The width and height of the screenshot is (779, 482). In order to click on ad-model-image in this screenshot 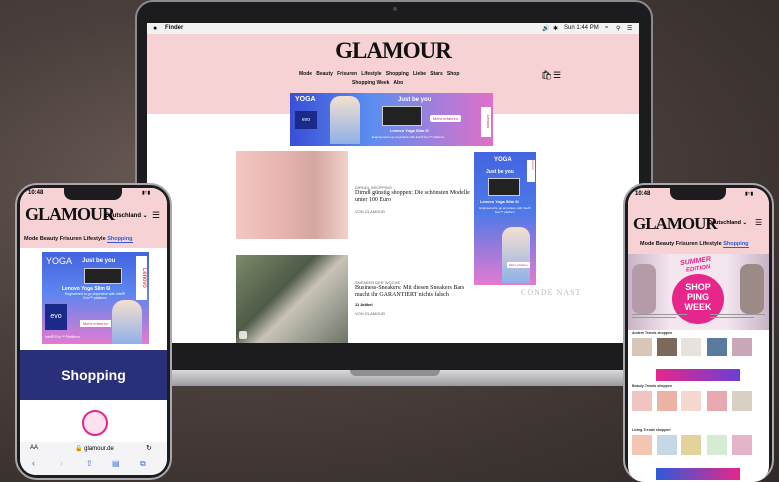, I will do `click(345, 120)`.